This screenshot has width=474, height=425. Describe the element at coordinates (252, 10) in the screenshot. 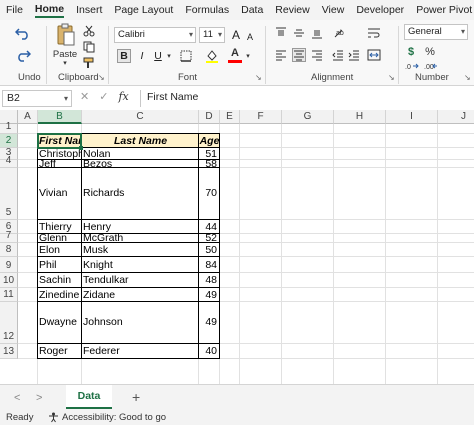

I see `menu-data: Data` at that location.